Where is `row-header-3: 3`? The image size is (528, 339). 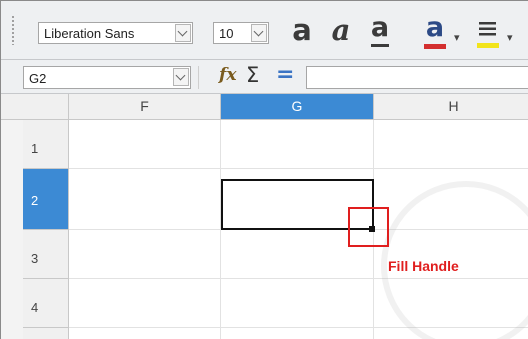 row-header-3: 3 is located at coordinates (46, 254).